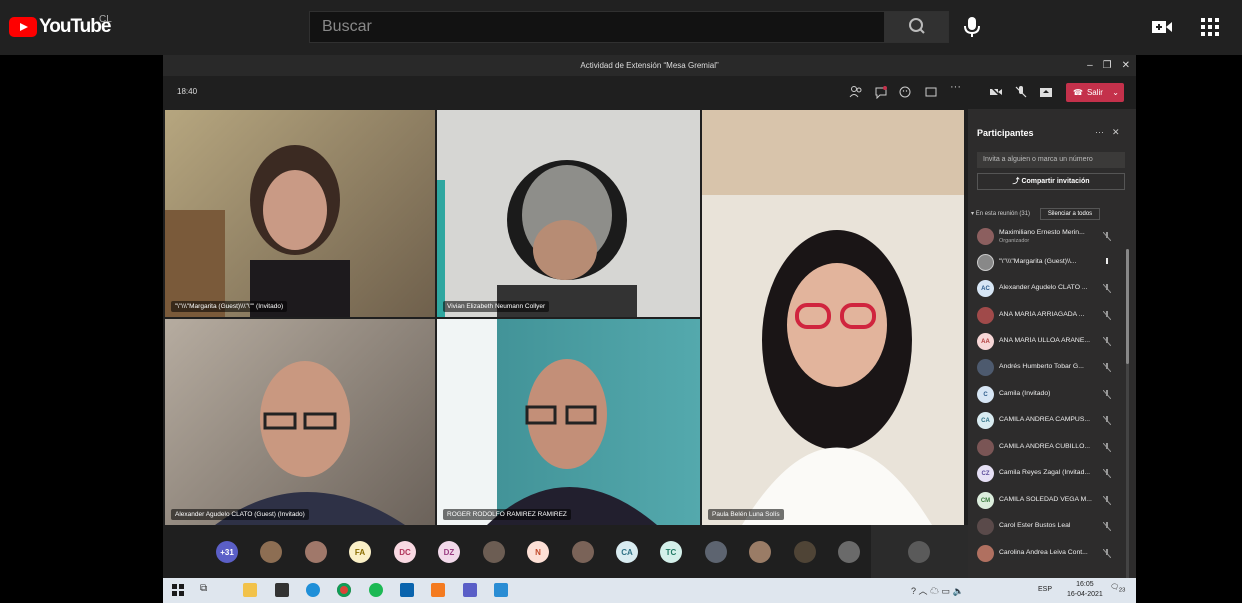 The width and height of the screenshot is (1242, 603). What do you see at coordinates (1099, 132) in the screenshot?
I see `panel-more-icon: ···` at bounding box center [1099, 132].